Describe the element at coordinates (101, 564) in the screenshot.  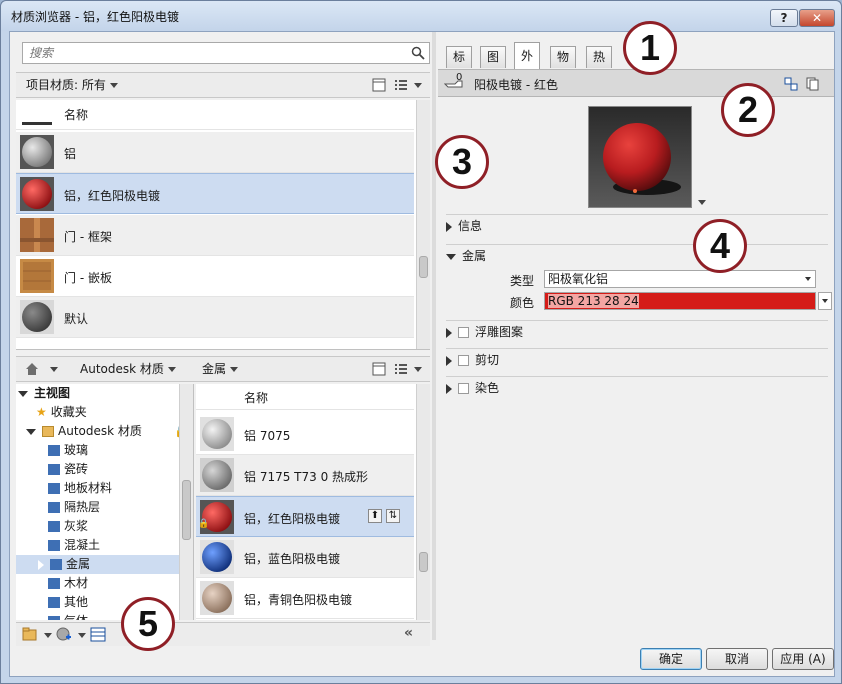
I see `tree-item-metal: 金属` at that location.